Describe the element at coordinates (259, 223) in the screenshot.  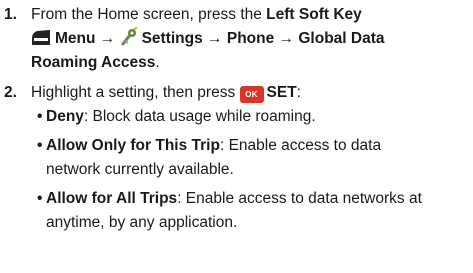
I see `option-line: anytime, by any application.` at that location.